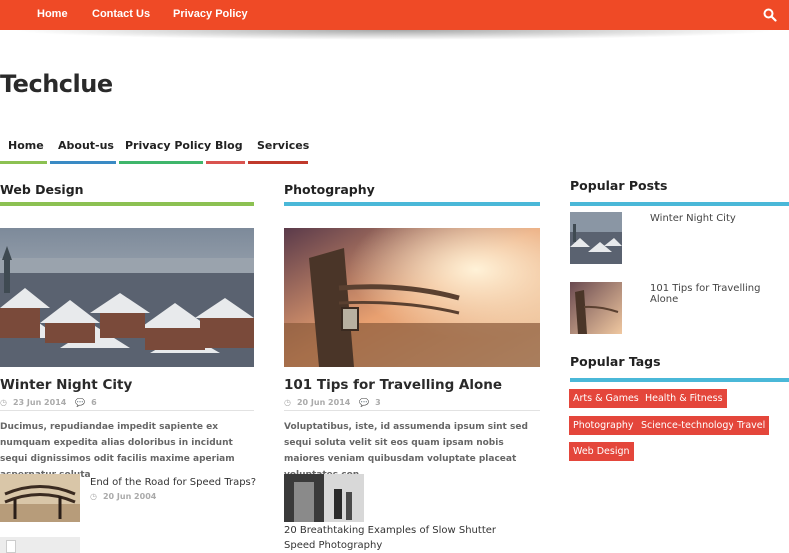 The image size is (789, 553). What do you see at coordinates (596, 238) in the screenshot?
I see `popular-post-1-thumbnail` at bounding box center [596, 238].